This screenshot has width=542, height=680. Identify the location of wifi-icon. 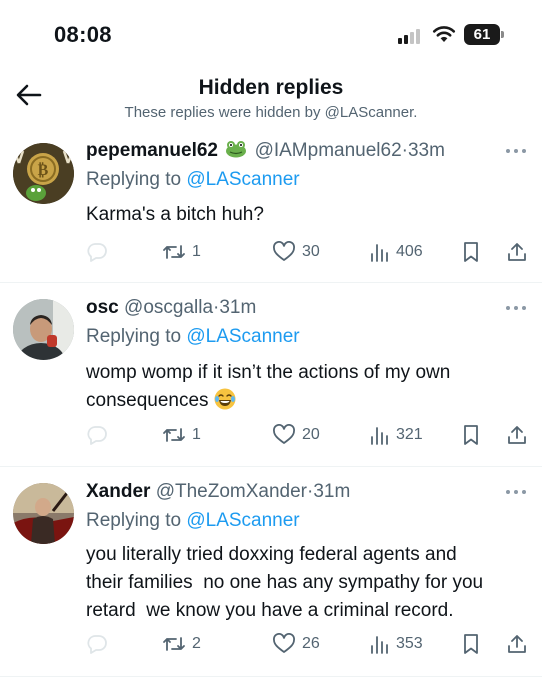
(444, 34).